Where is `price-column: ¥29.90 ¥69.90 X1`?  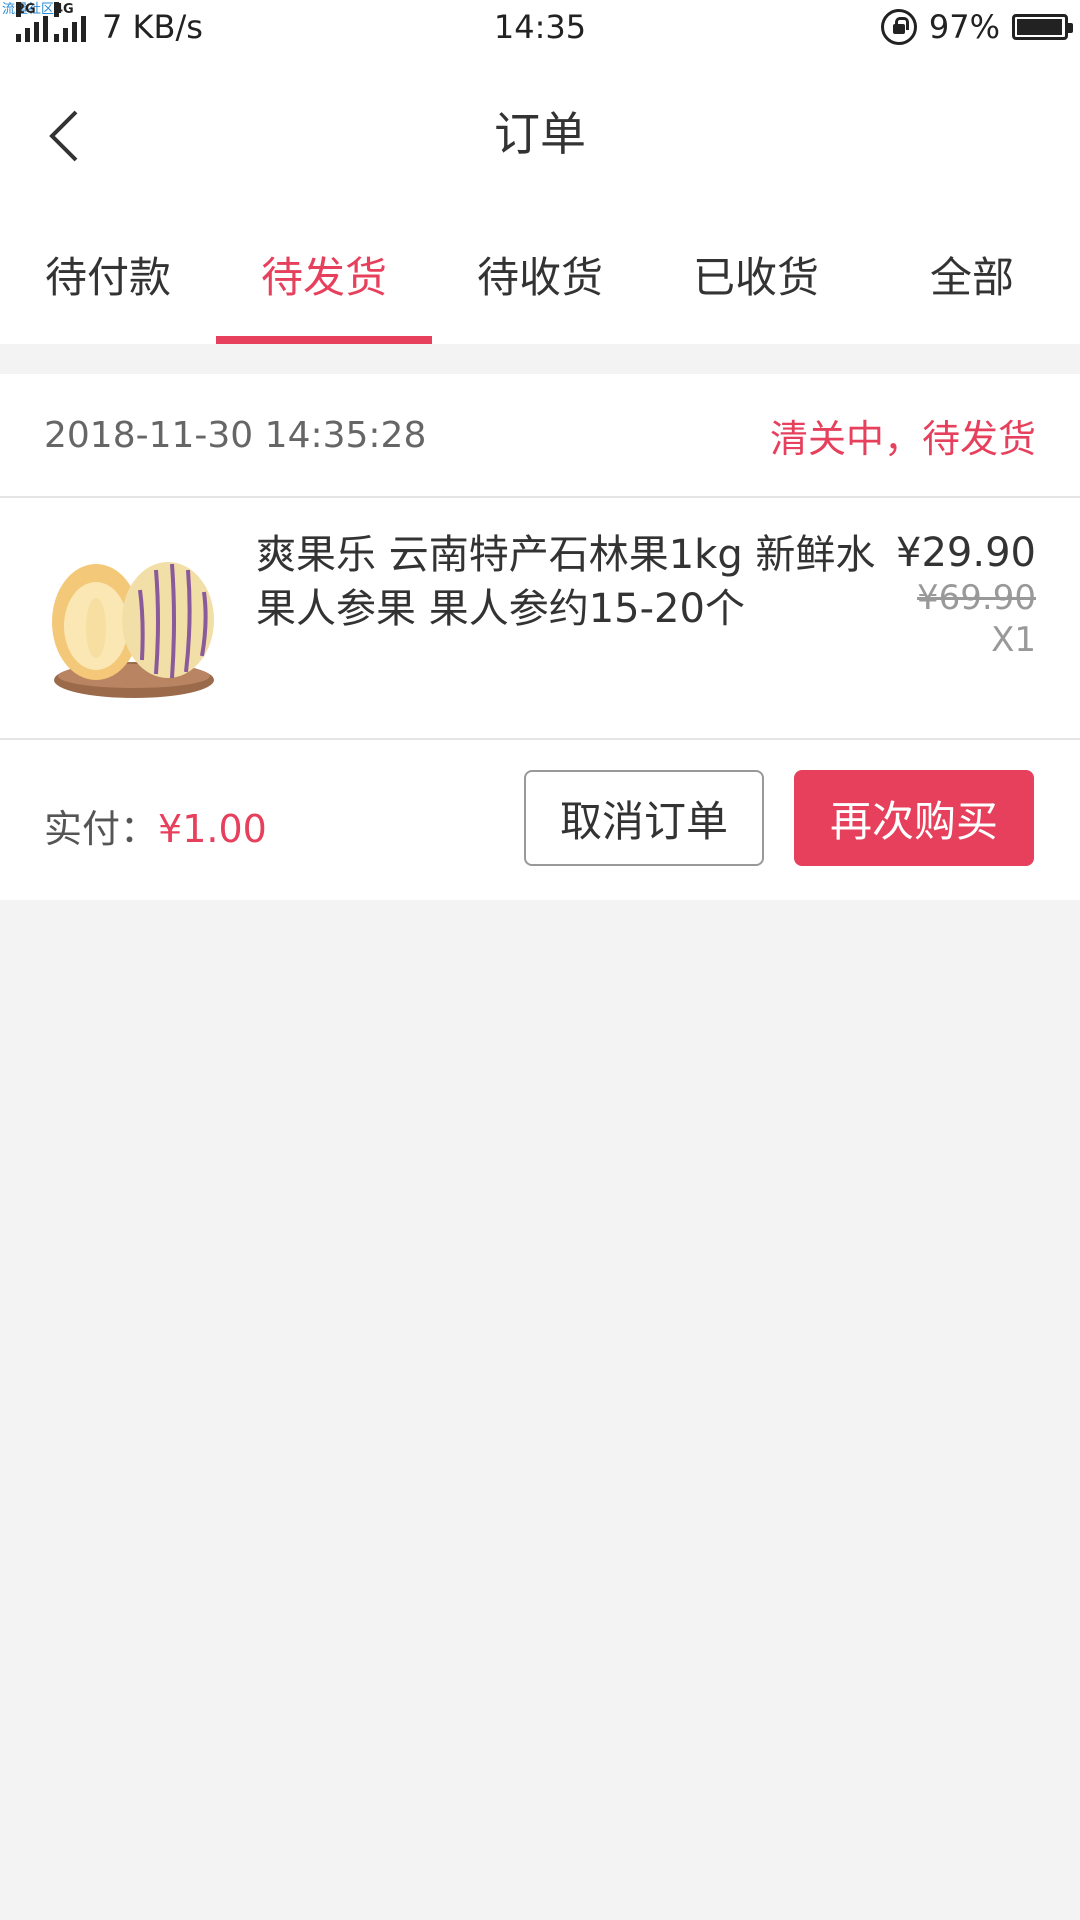
price-column: ¥29.90 ¥69.90 X1 is located at coordinates (966, 595).